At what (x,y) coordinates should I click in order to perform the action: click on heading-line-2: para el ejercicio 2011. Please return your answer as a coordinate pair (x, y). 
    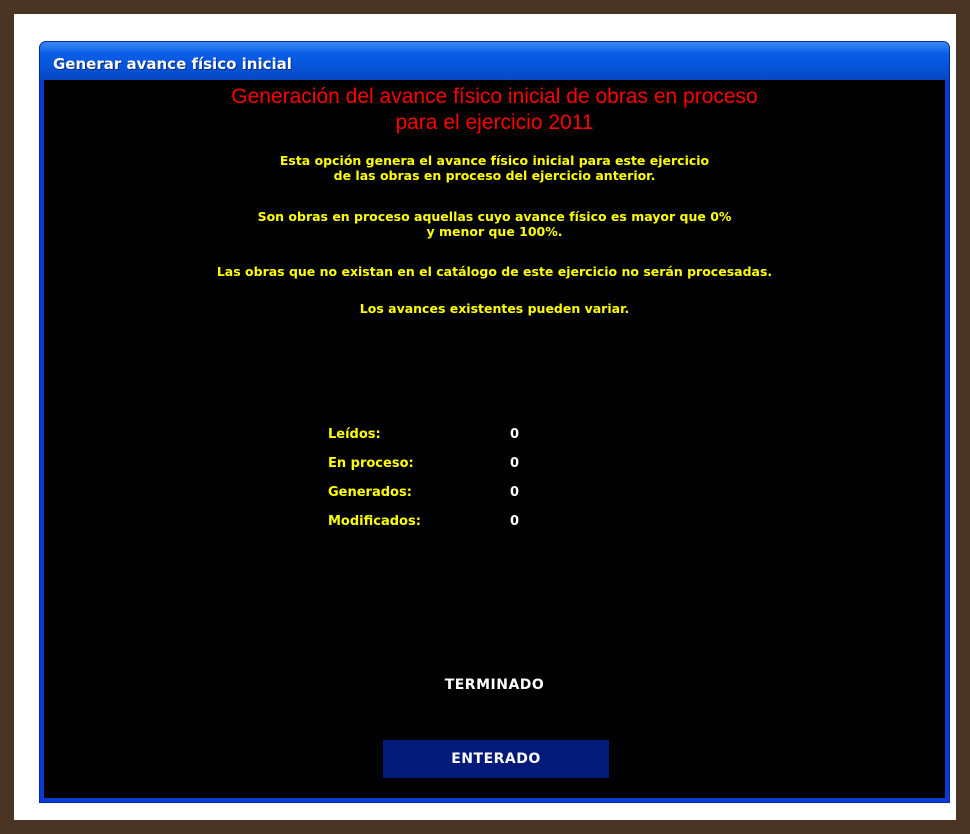
    Looking at the image, I should click on (494, 122).